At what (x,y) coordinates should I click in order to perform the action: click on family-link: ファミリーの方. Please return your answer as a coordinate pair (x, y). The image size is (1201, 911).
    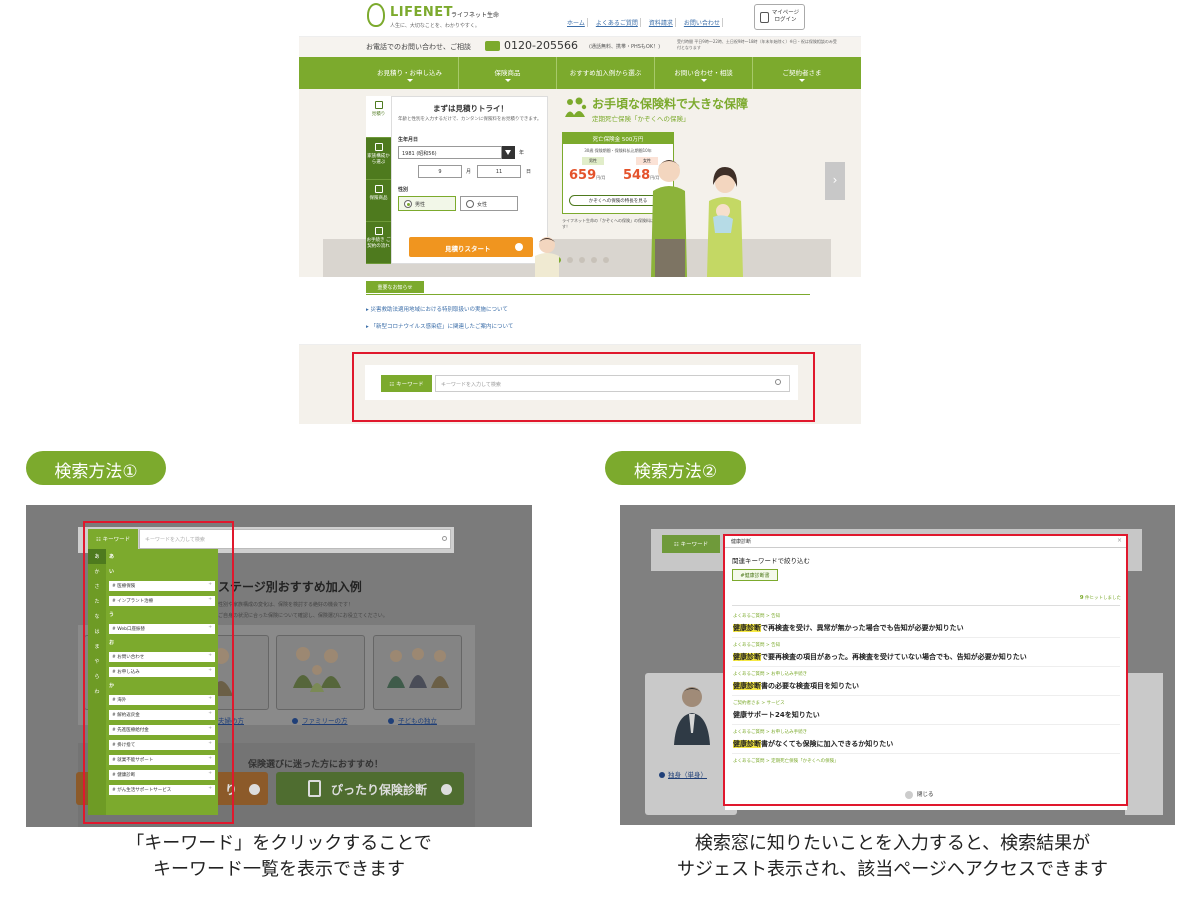
    Looking at the image, I should click on (320, 720).